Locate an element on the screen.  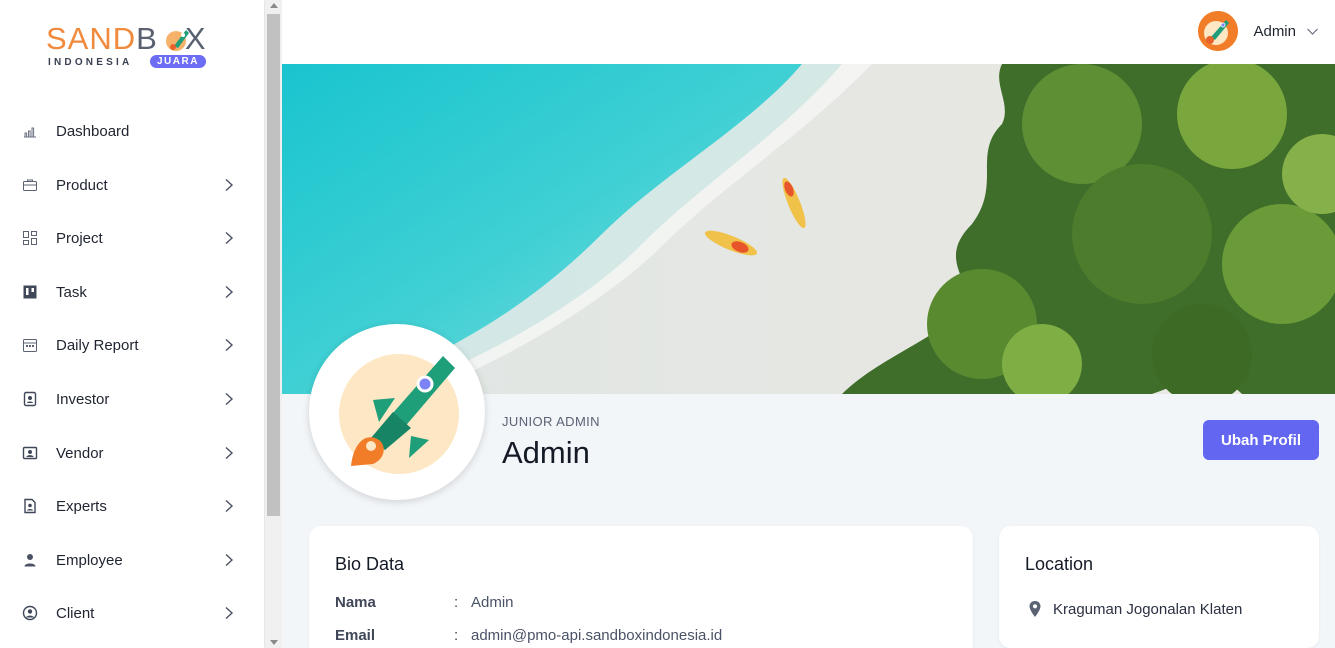
sidebar-scrollbar is located at coordinates (273, 324).